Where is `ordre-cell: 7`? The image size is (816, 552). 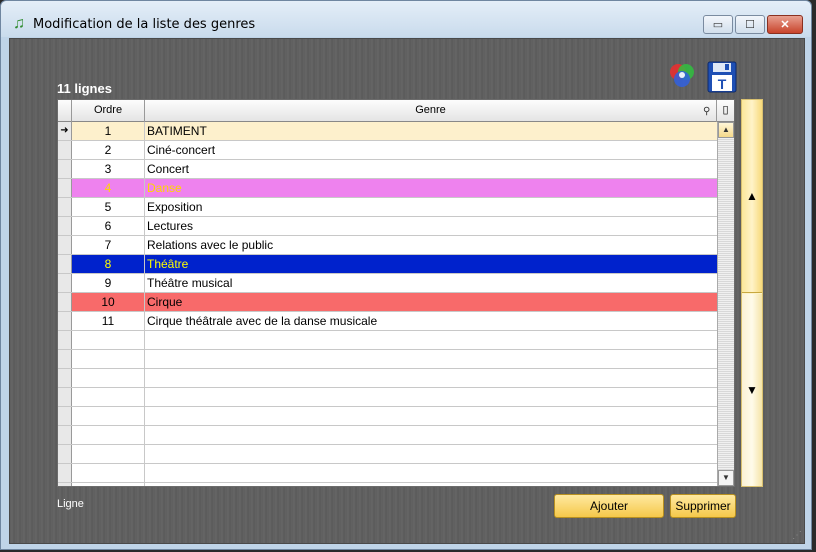 ordre-cell: 7 is located at coordinates (108, 245).